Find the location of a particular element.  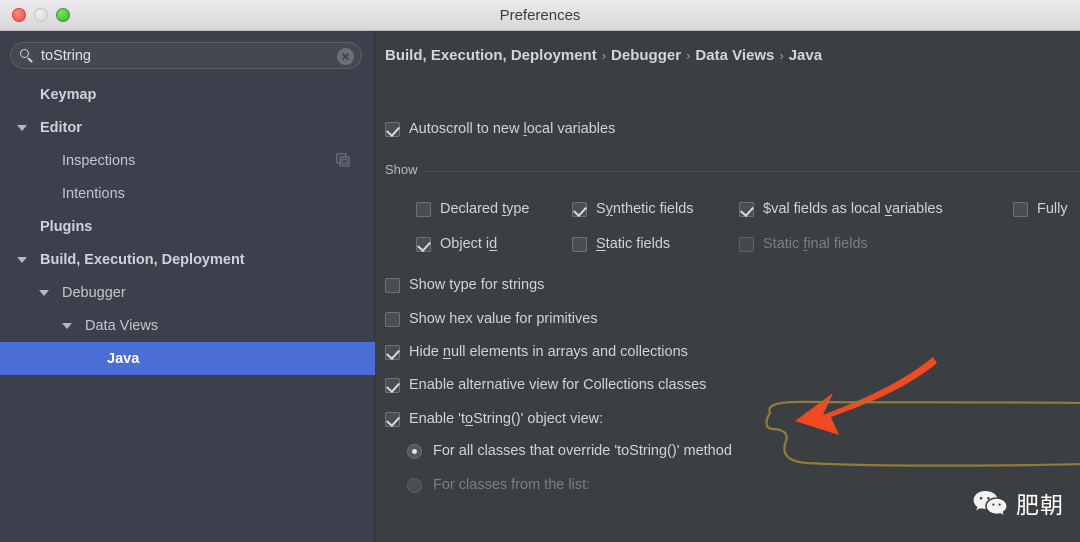

sidebar-item-label: Build, Execution, Deployment is located at coordinates (142, 259).